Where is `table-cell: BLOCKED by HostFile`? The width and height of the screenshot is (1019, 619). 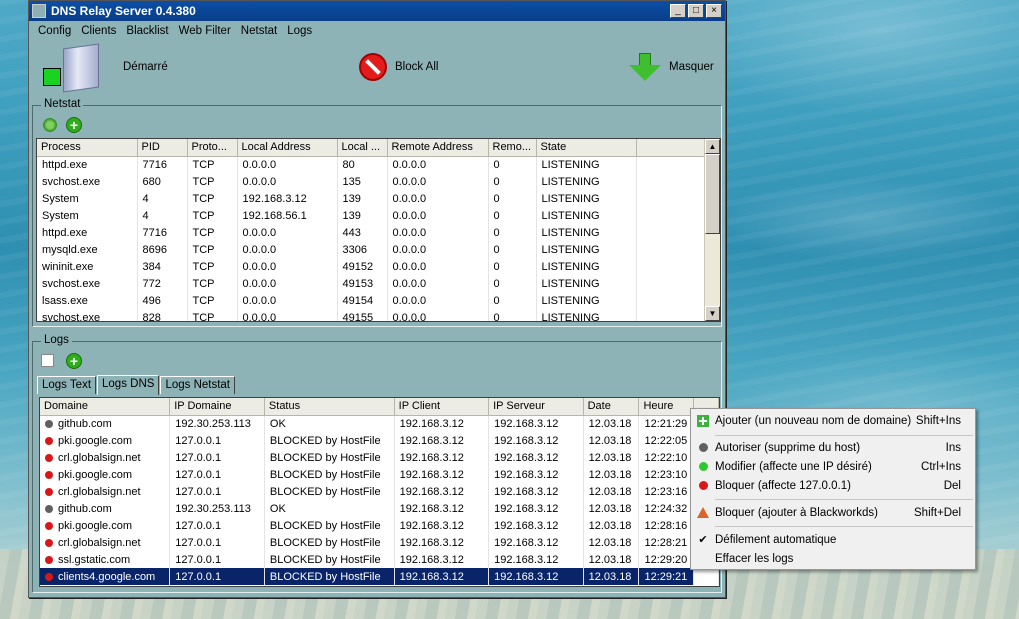 table-cell: BLOCKED by HostFile is located at coordinates (329, 576).